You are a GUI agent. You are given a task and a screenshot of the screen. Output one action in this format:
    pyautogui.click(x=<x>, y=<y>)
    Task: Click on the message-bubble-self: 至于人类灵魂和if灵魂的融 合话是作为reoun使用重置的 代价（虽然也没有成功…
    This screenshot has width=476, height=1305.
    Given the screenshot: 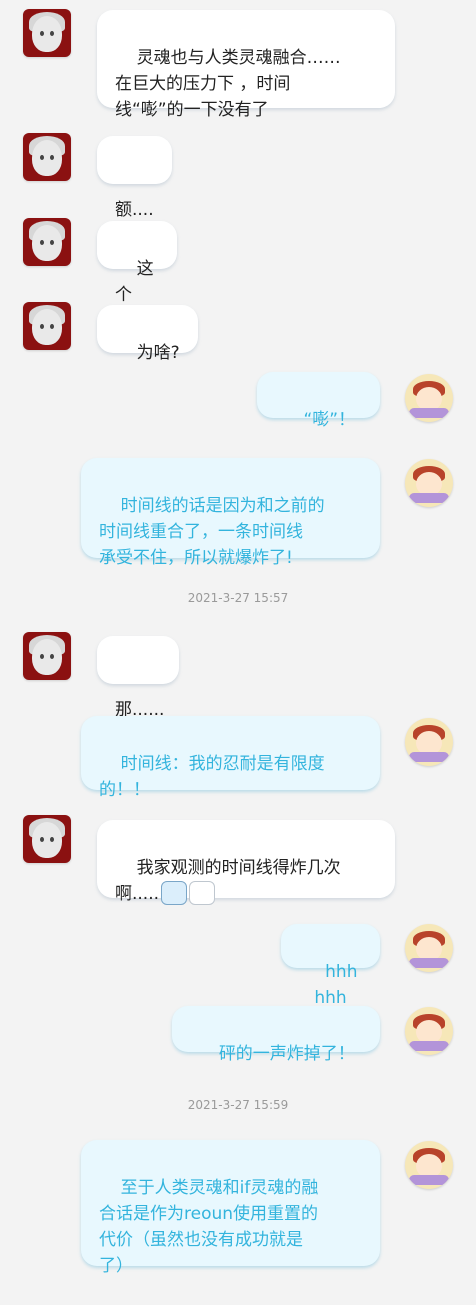 What is the action you would take?
    pyautogui.click(x=230, y=1208)
    